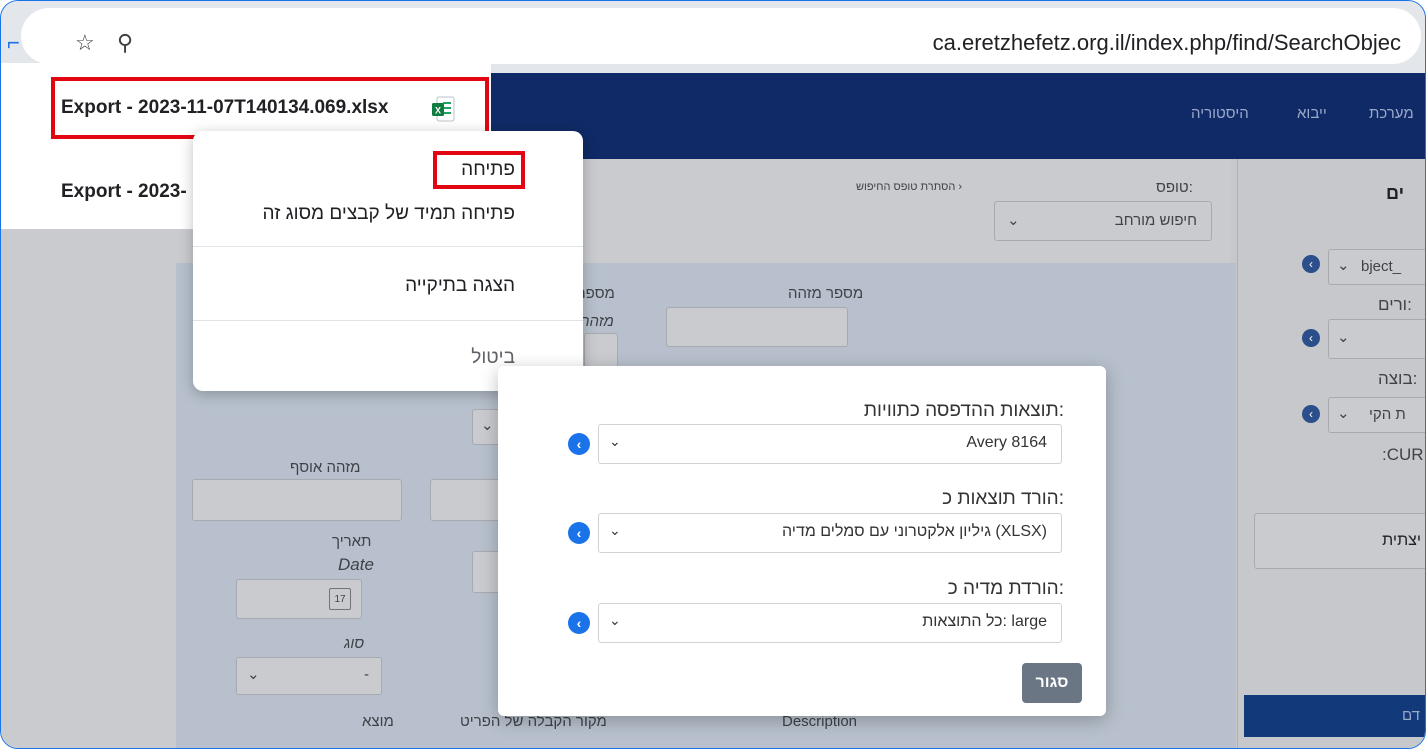 This screenshot has width=1426, height=749. I want to click on date-label: תאריך, so click(352, 541).